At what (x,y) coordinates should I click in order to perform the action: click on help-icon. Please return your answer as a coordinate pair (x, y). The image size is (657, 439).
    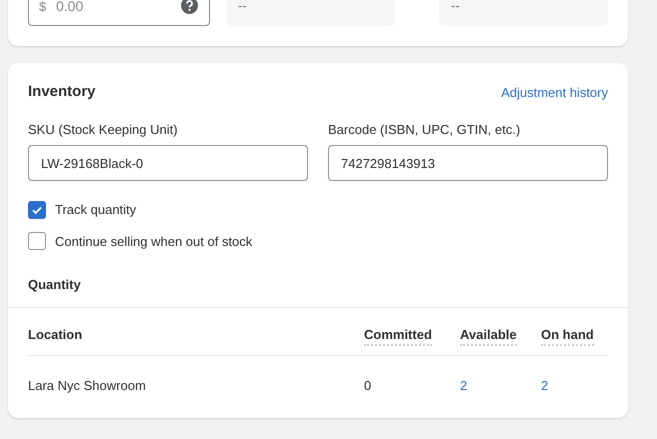
    Looking at the image, I should click on (189, 7).